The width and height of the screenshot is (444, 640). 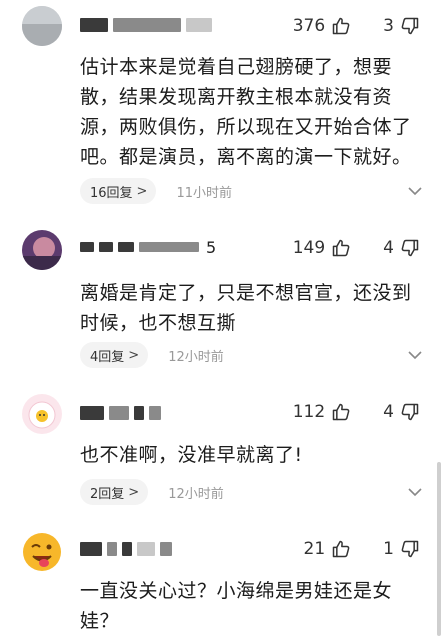 What do you see at coordinates (388, 26) in the screenshot?
I see `dislike-count: 3` at bounding box center [388, 26].